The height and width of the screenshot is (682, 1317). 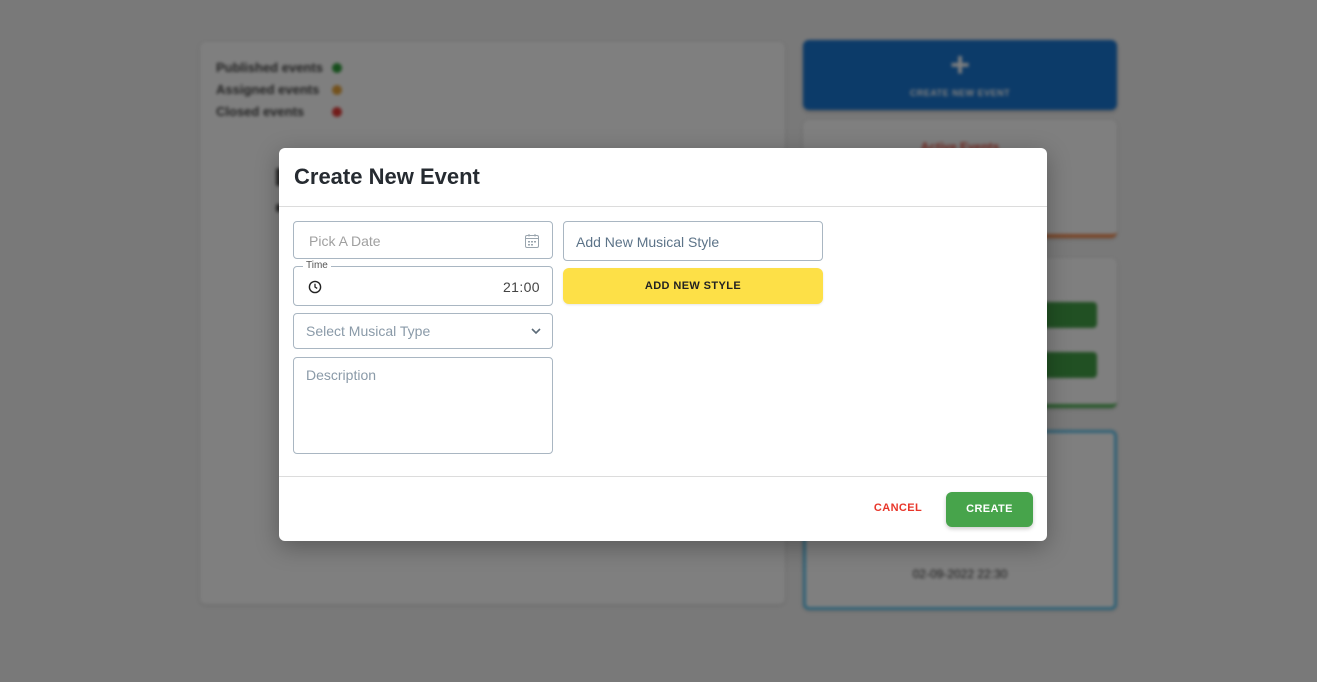 What do you see at coordinates (693, 286) in the screenshot?
I see `add-new-style-button: ADD NEW STYLE` at bounding box center [693, 286].